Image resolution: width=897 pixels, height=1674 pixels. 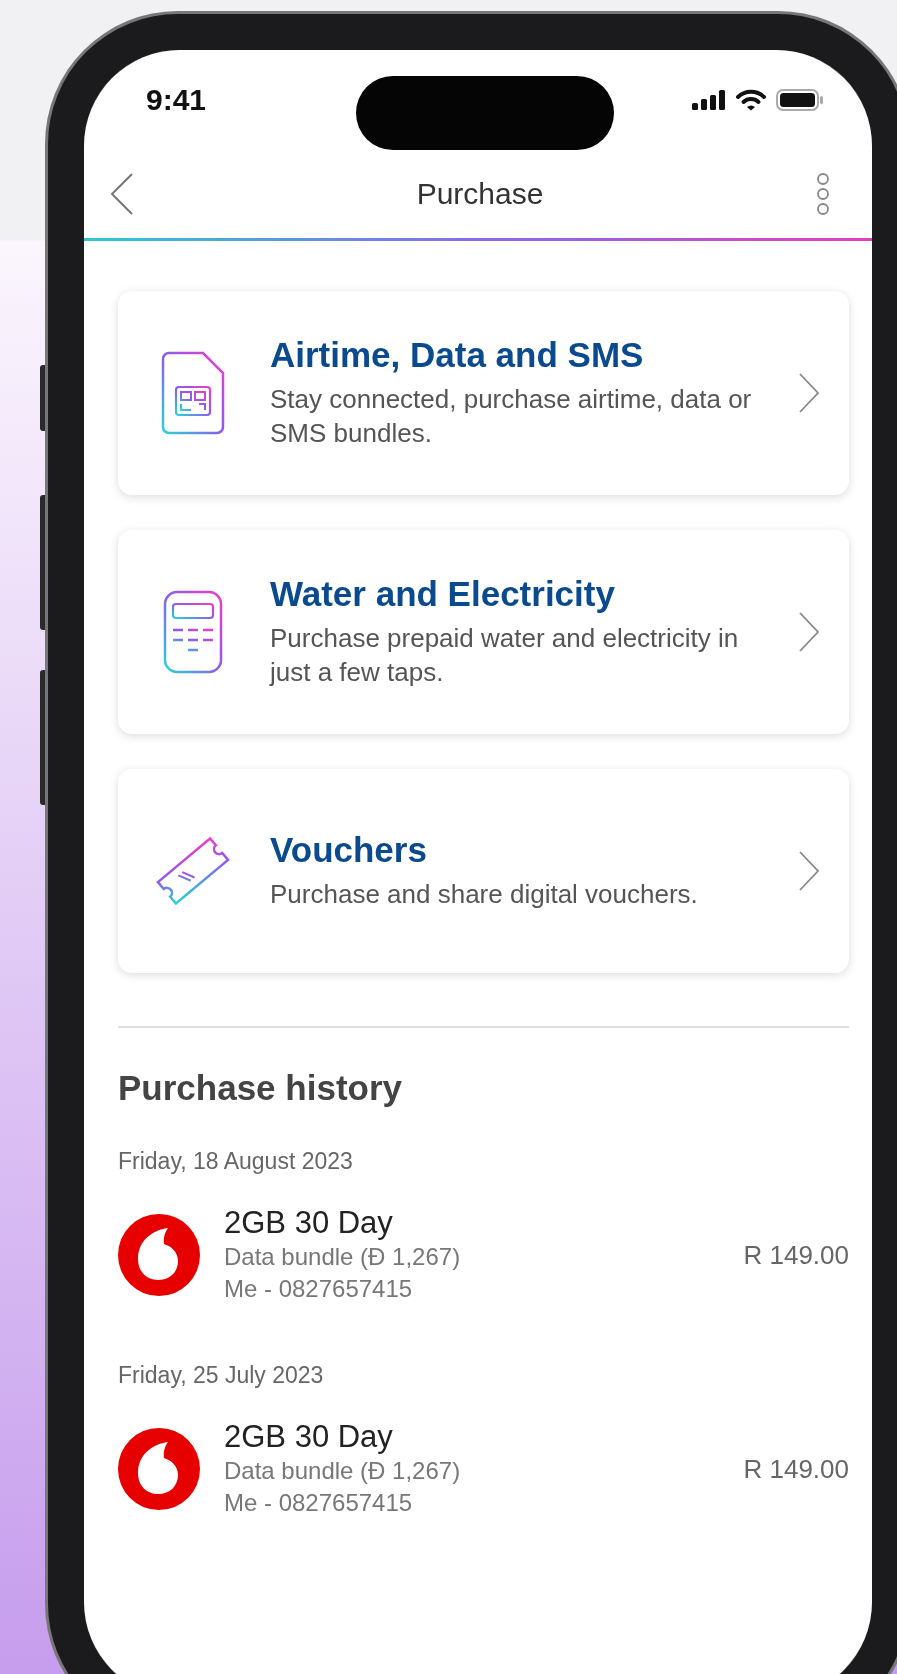 I want to click on purchase-option-card: Water and Electricity Purchase prepaid water and electricity in just a few taps., so click(x=483, y=632).